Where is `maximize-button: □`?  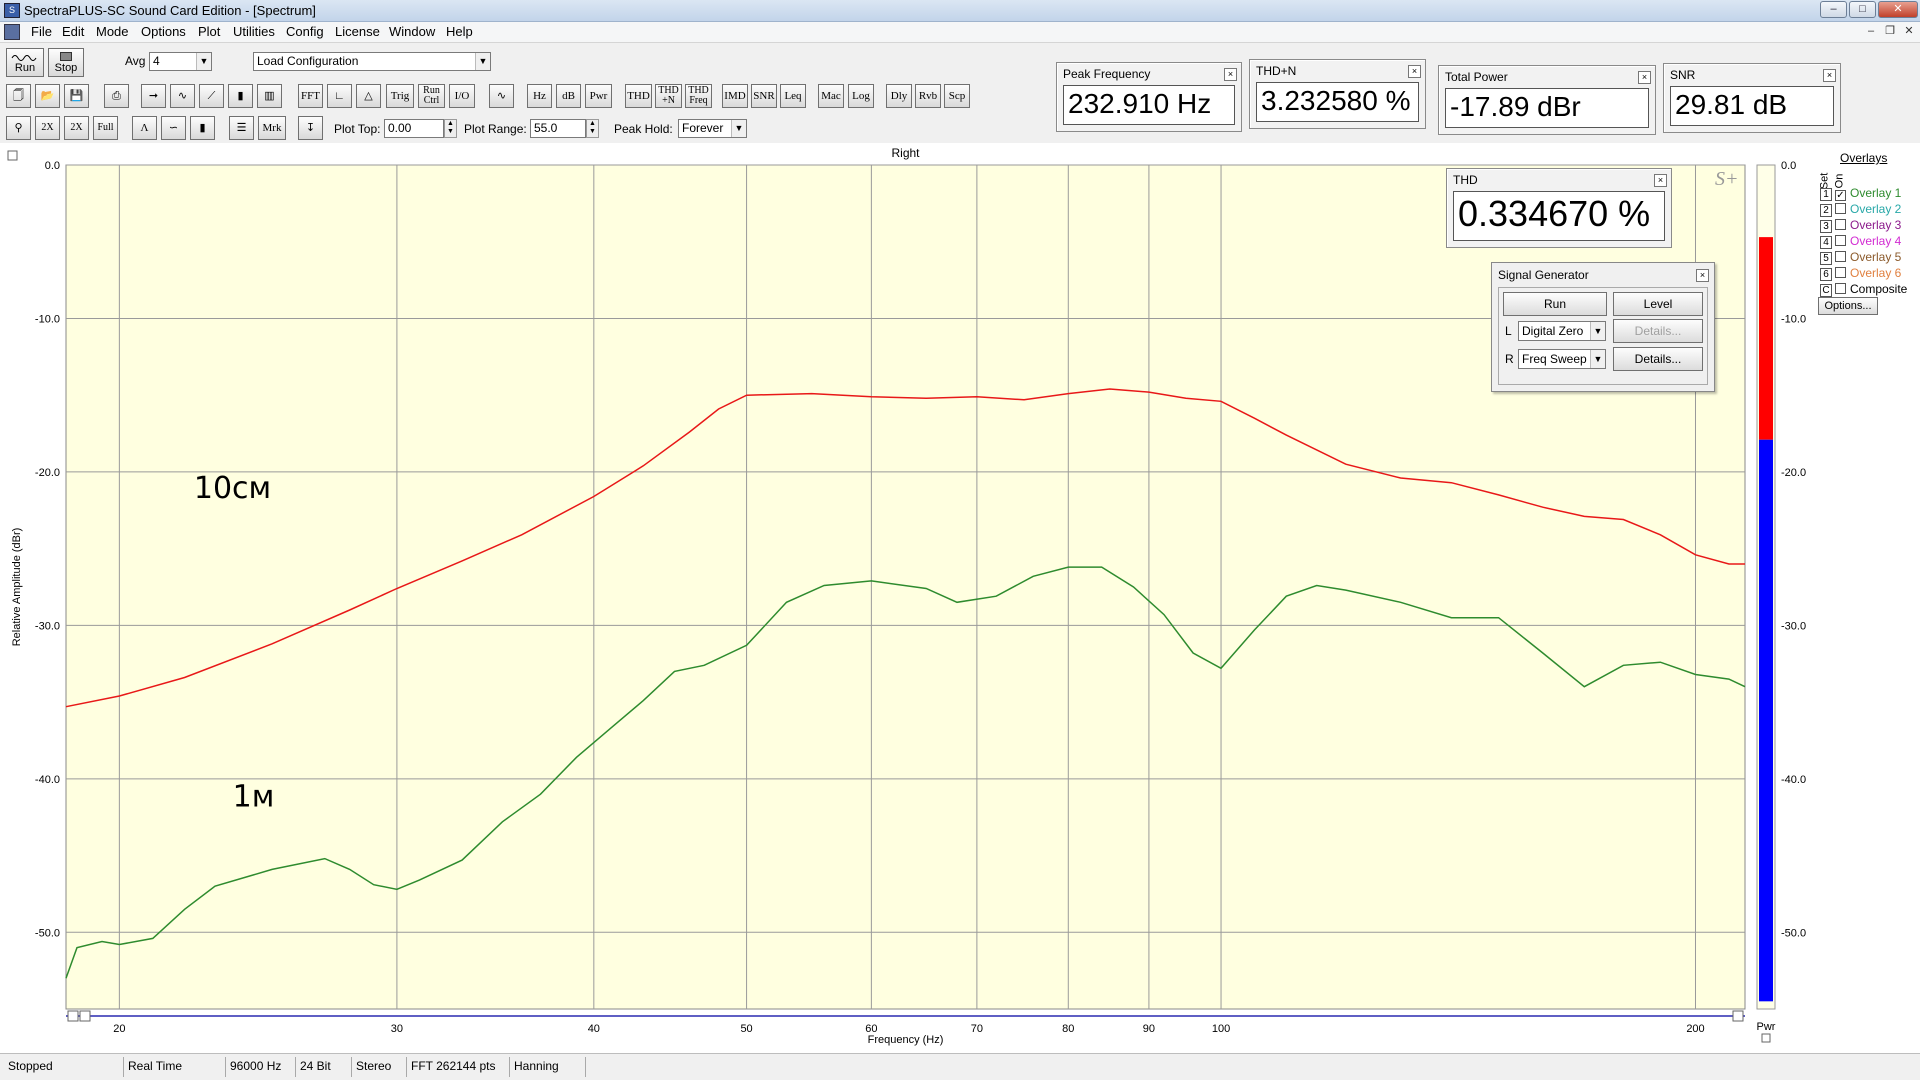
maximize-button: □ is located at coordinates (1862, 9).